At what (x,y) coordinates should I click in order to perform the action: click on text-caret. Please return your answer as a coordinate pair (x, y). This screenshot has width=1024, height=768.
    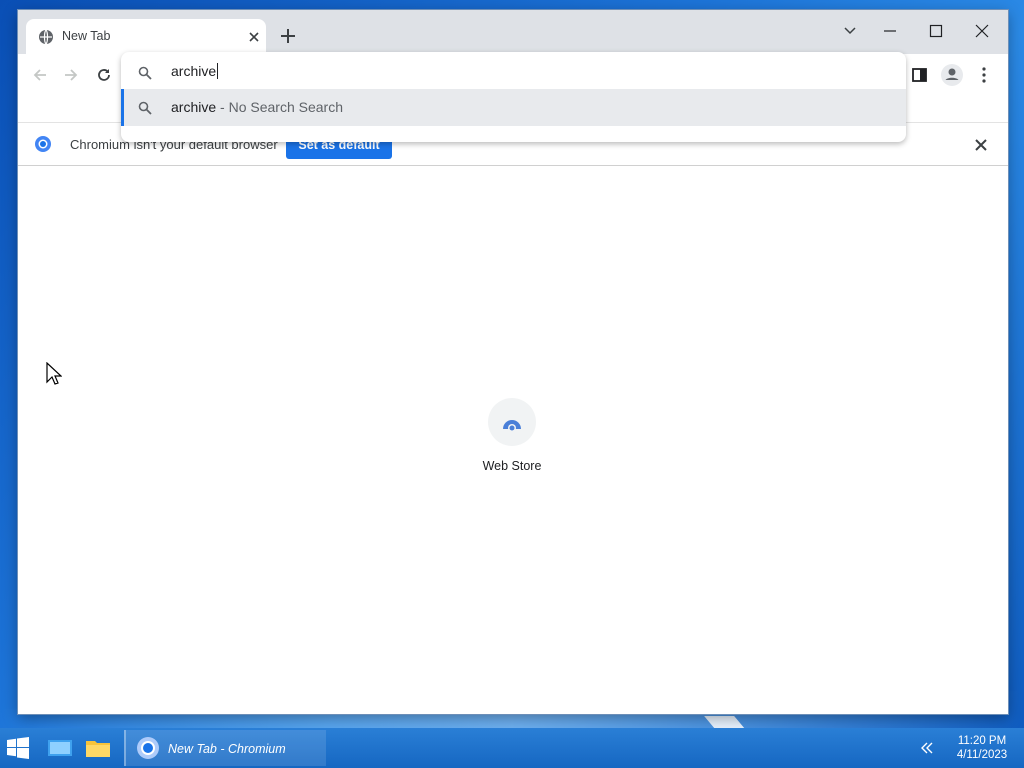
    Looking at the image, I should click on (218, 71).